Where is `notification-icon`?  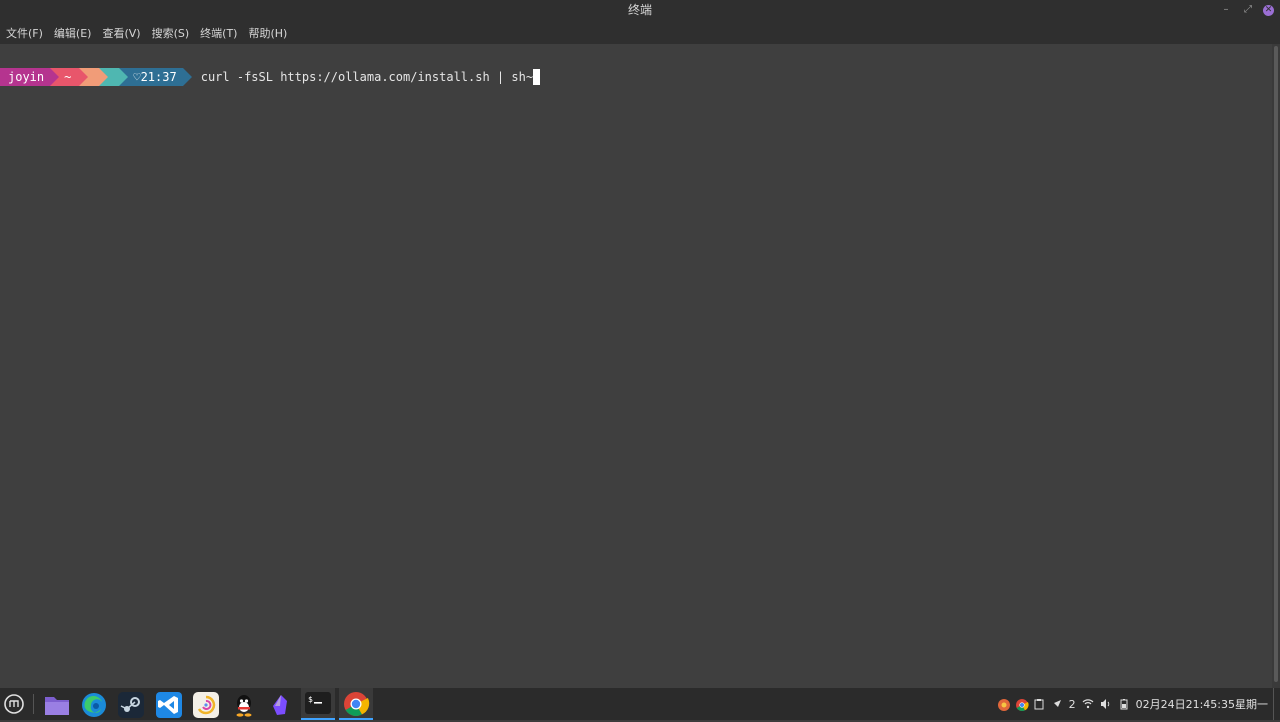
notification-icon is located at coordinates (1057, 704).